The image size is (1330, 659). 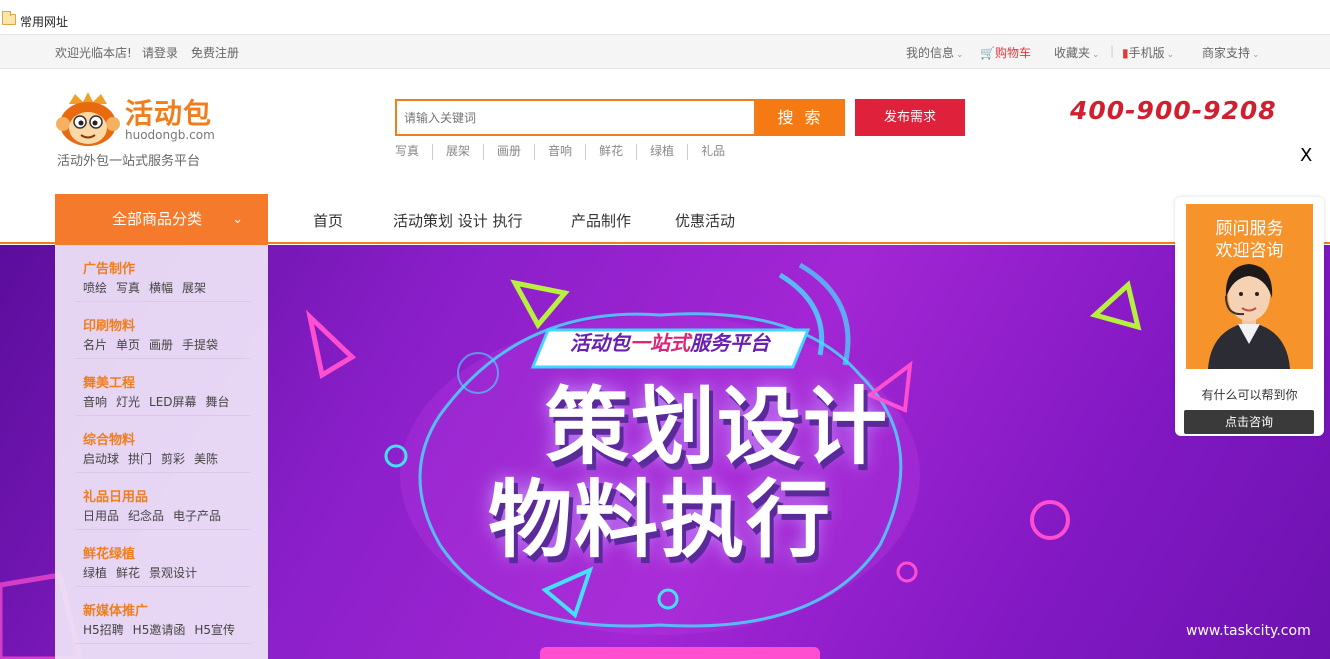 What do you see at coordinates (155, 458) in the screenshot?
I see `category-subs: 启动球 拱门 剪彩 美陈` at bounding box center [155, 458].